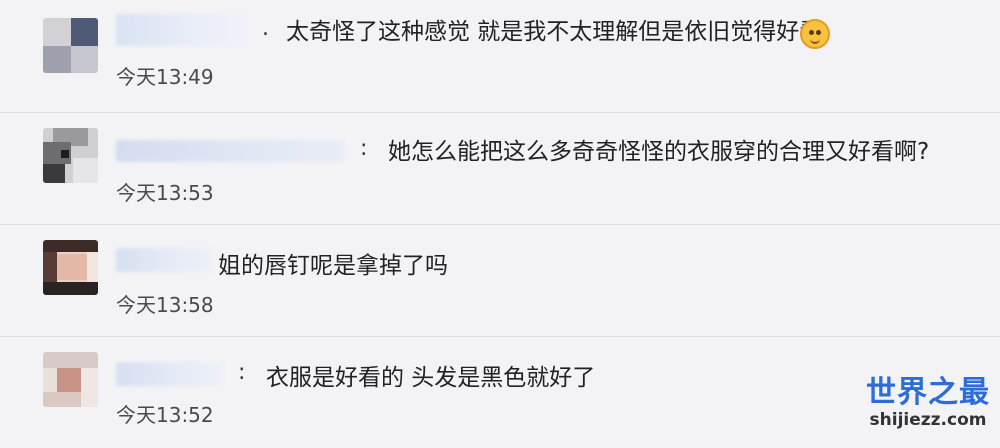 This screenshot has height=448, width=1000. I want to click on comment-text: 太奇怪了这种感觉 就是我不太理解但是依旧觉得好看, so click(554, 32).